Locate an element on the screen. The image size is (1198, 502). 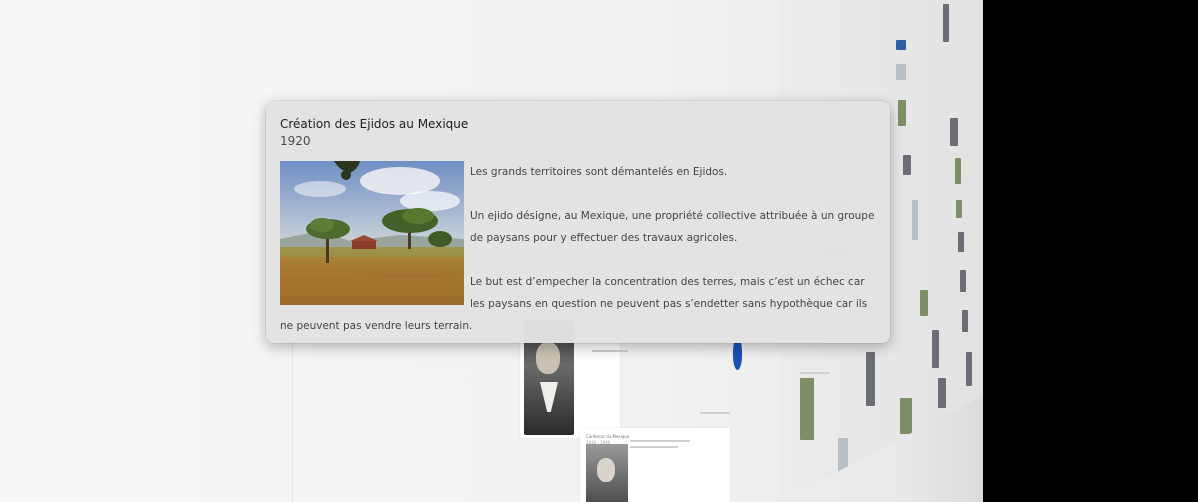
popup-title: Création des Ejidos au Mexique is located at coordinates (374, 124).